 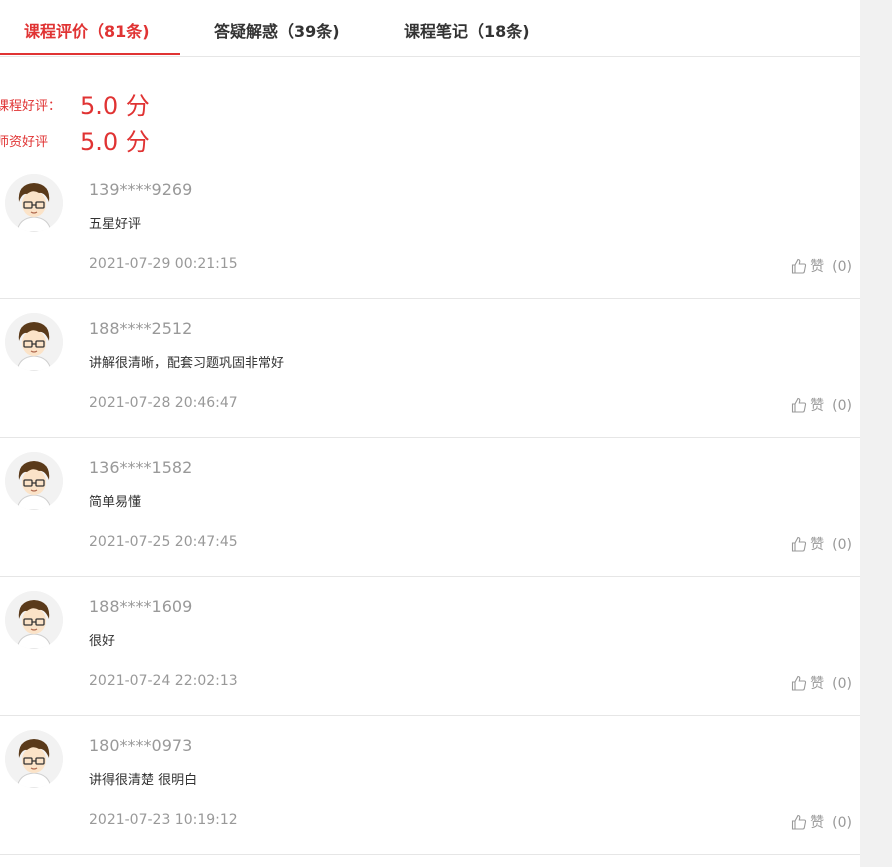 I want to click on review-username: 188****2512, so click(x=141, y=328).